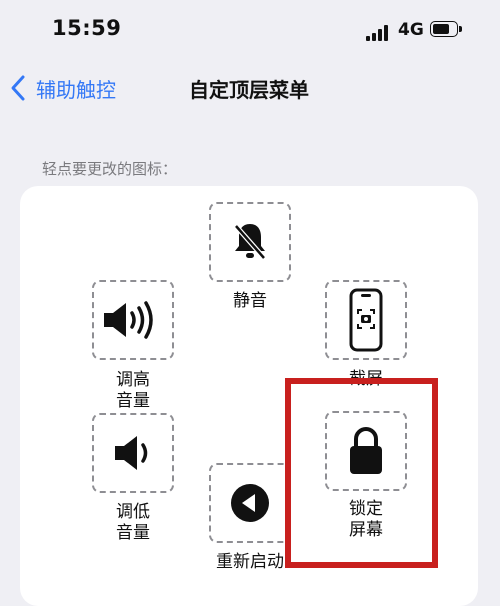  I want to click on bell-slash-icon, so click(250, 242).